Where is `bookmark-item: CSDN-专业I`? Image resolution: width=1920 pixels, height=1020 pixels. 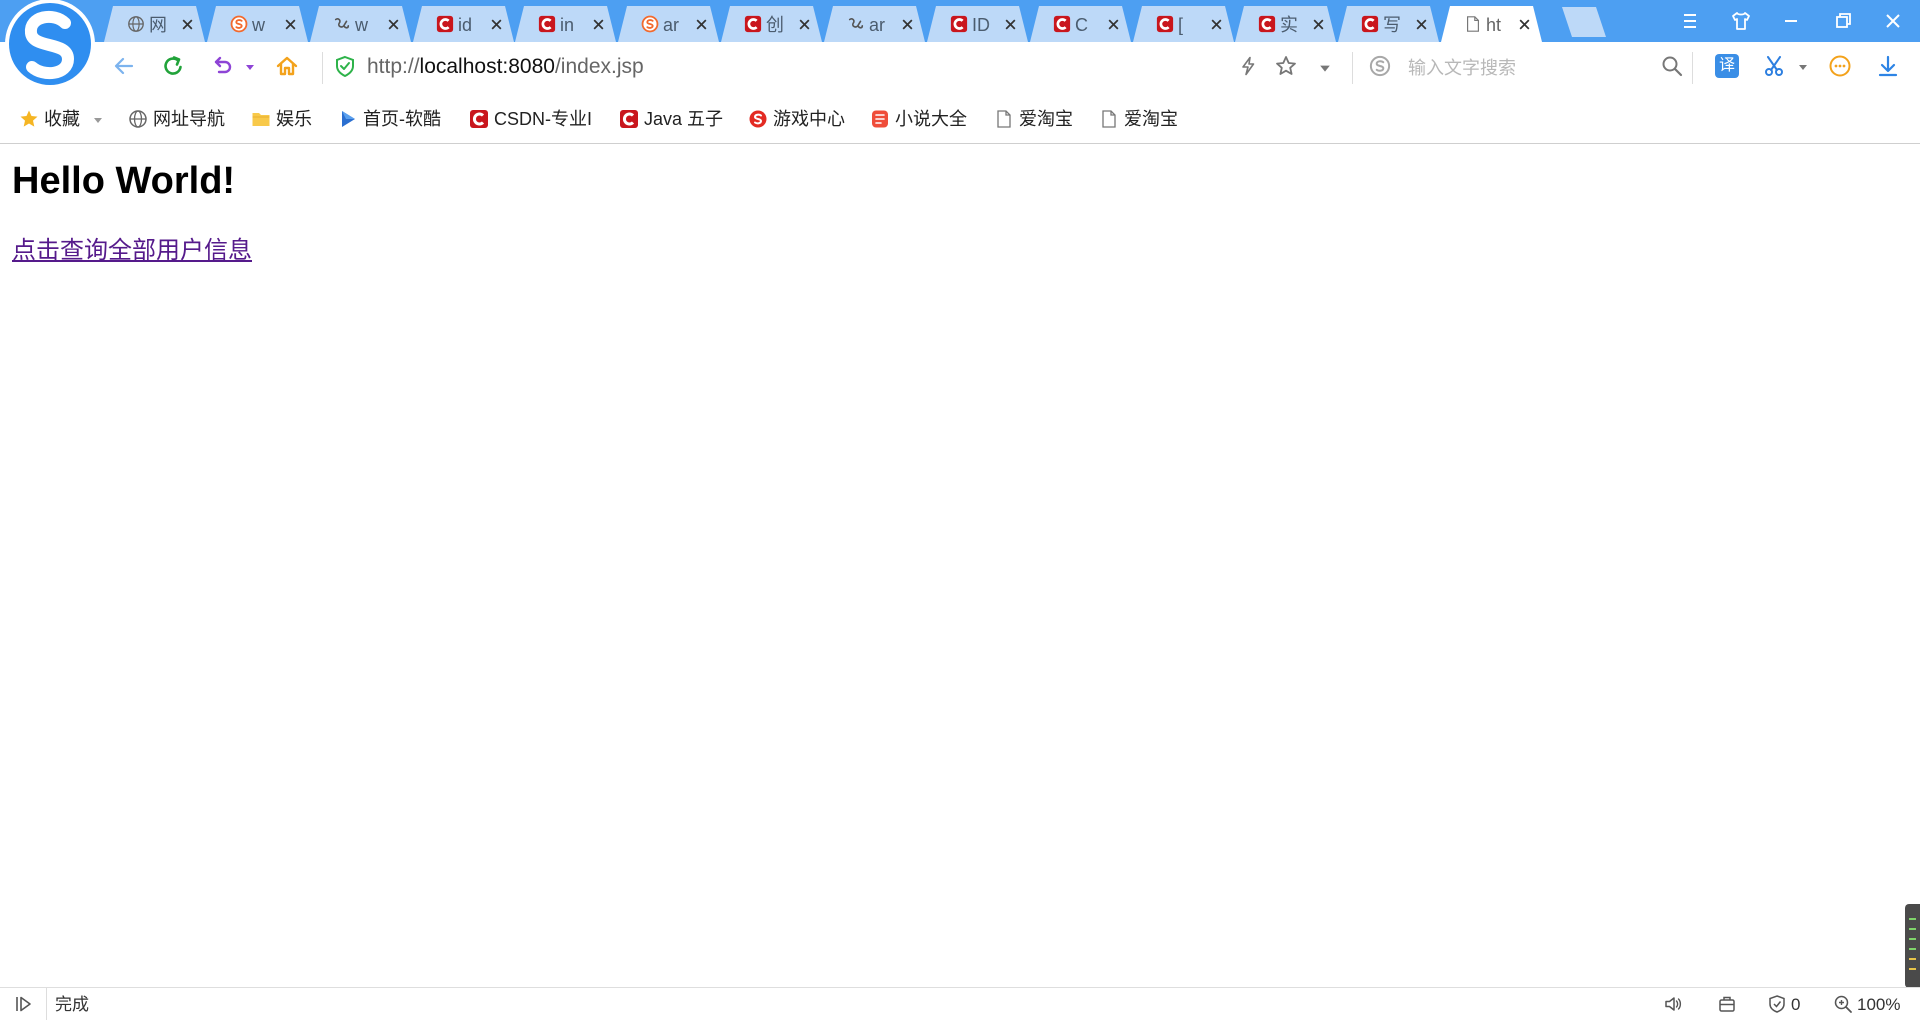
bookmark-item: CSDN-专业I is located at coordinates (530, 119).